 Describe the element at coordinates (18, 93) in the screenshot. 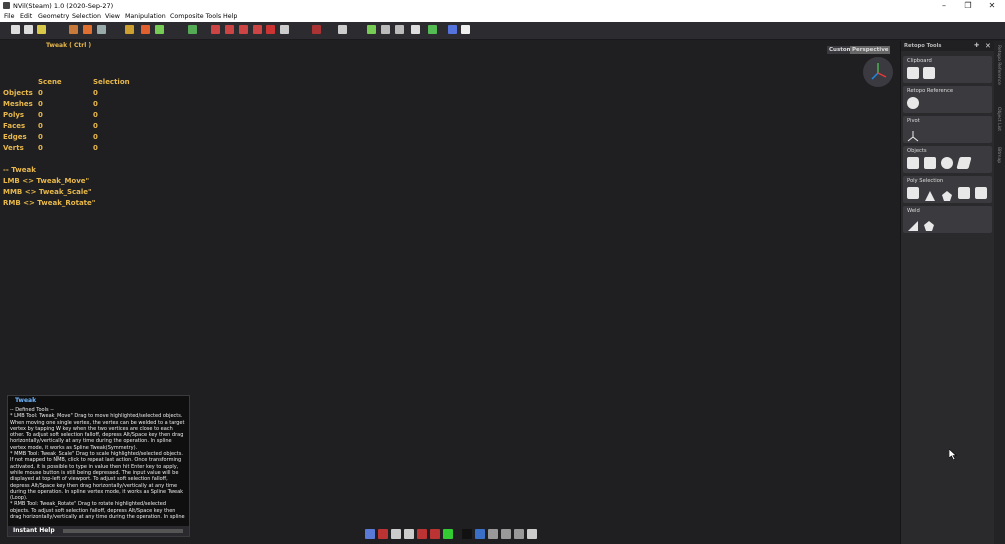

I see `stat-label: Objects` at that location.